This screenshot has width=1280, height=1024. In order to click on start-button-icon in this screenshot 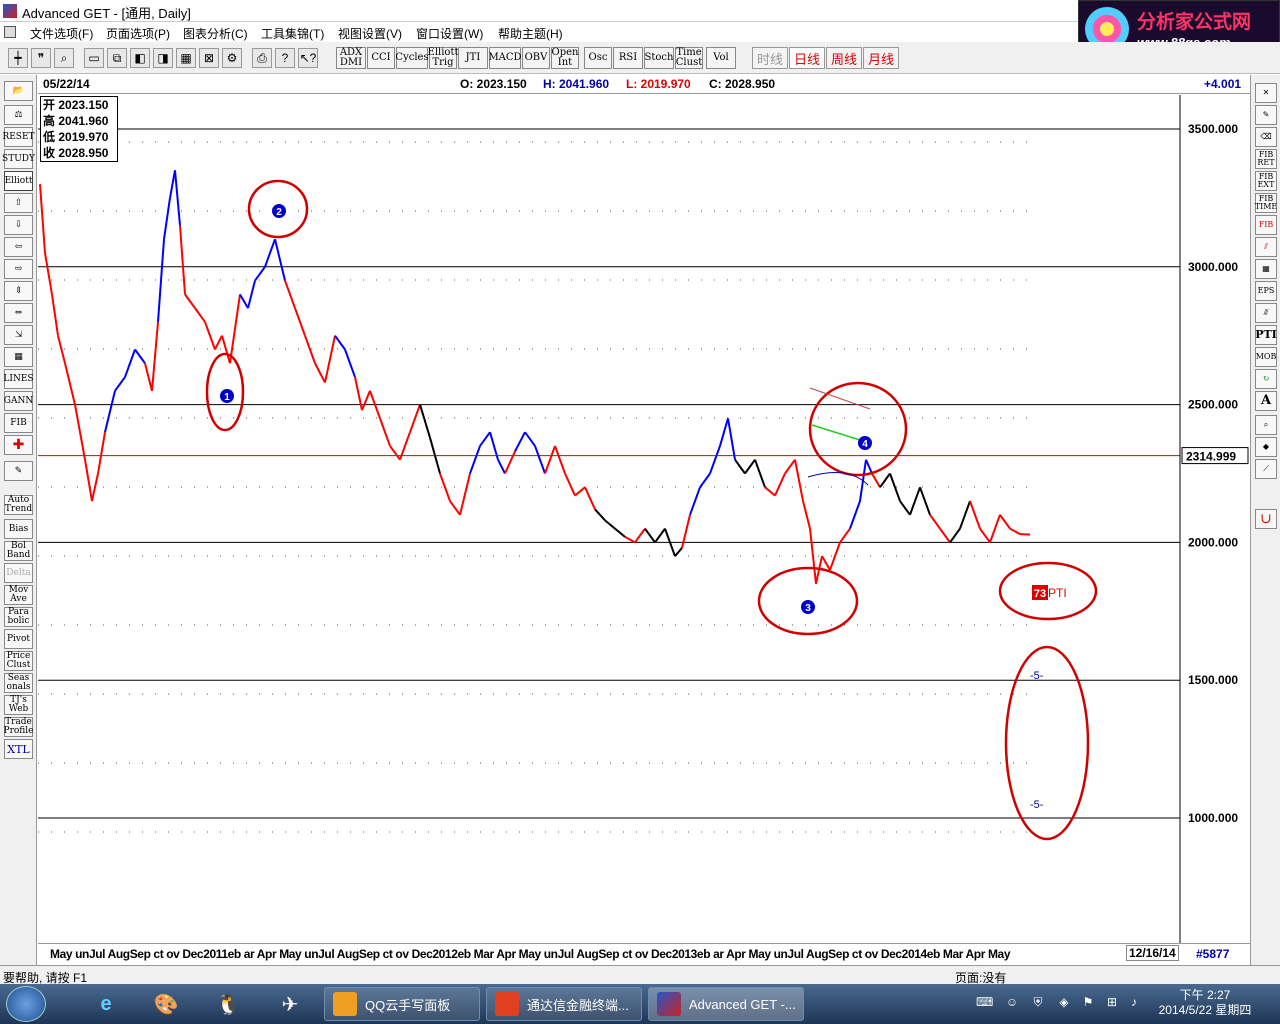, I will do `click(26, 1004)`.